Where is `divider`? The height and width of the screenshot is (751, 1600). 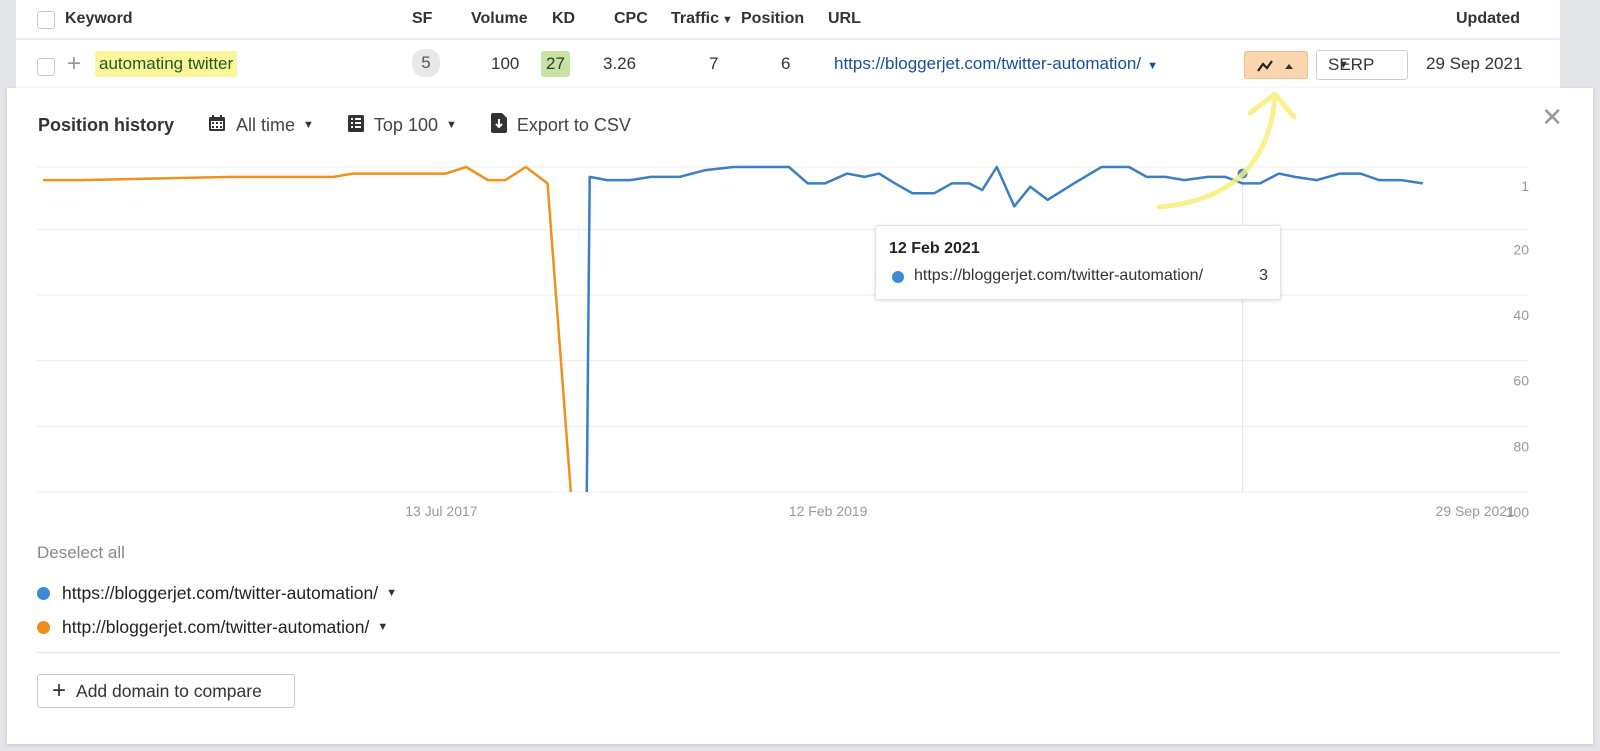 divider is located at coordinates (798, 652).